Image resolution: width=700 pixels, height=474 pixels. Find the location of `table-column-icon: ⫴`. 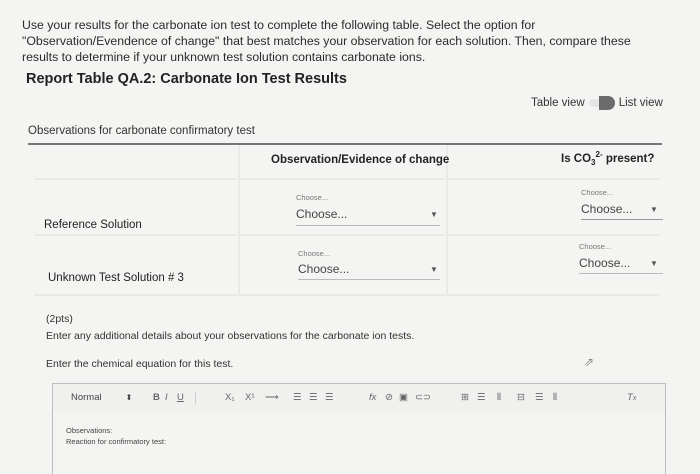

table-column-icon: ⫴ is located at coordinates (499, 397).